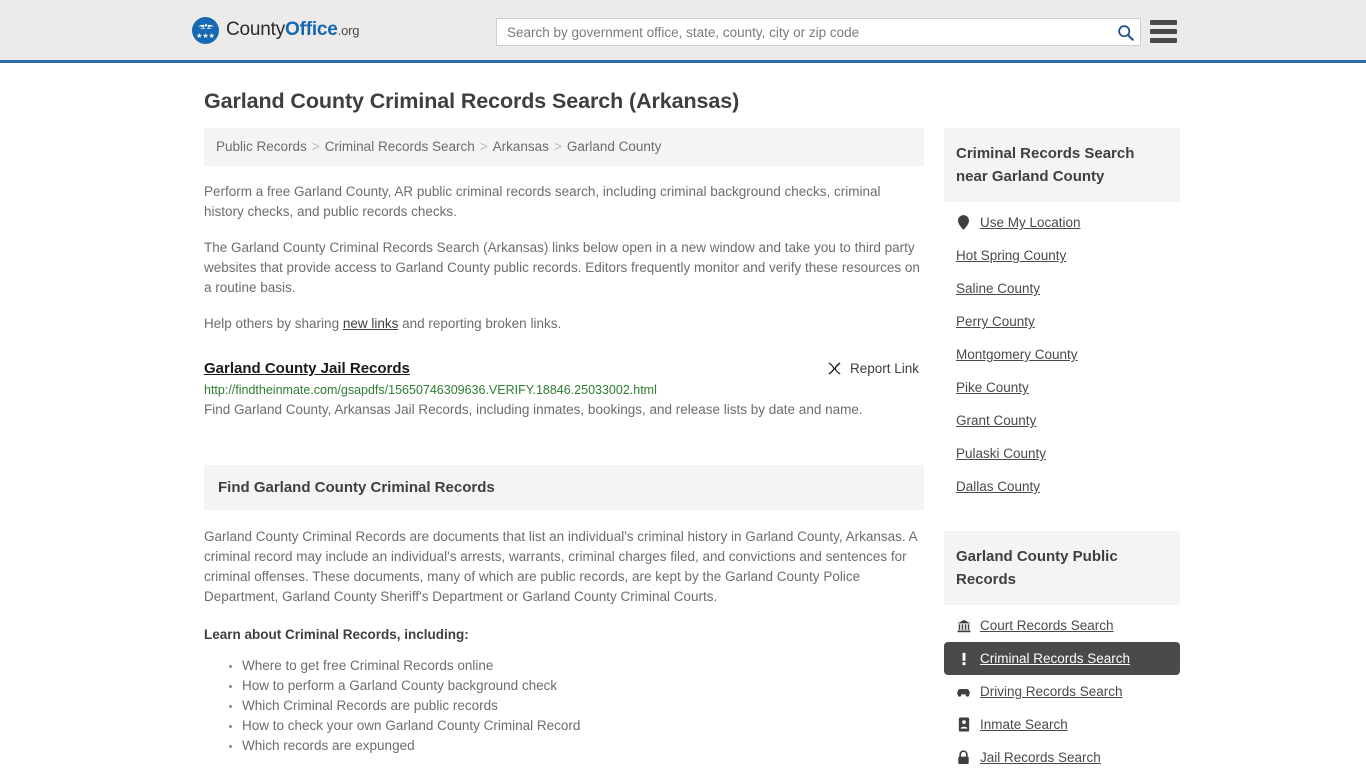  What do you see at coordinates (992, 387) in the screenshot?
I see `sidebar-item-label: Pike County` at bounding box center [992, 387].